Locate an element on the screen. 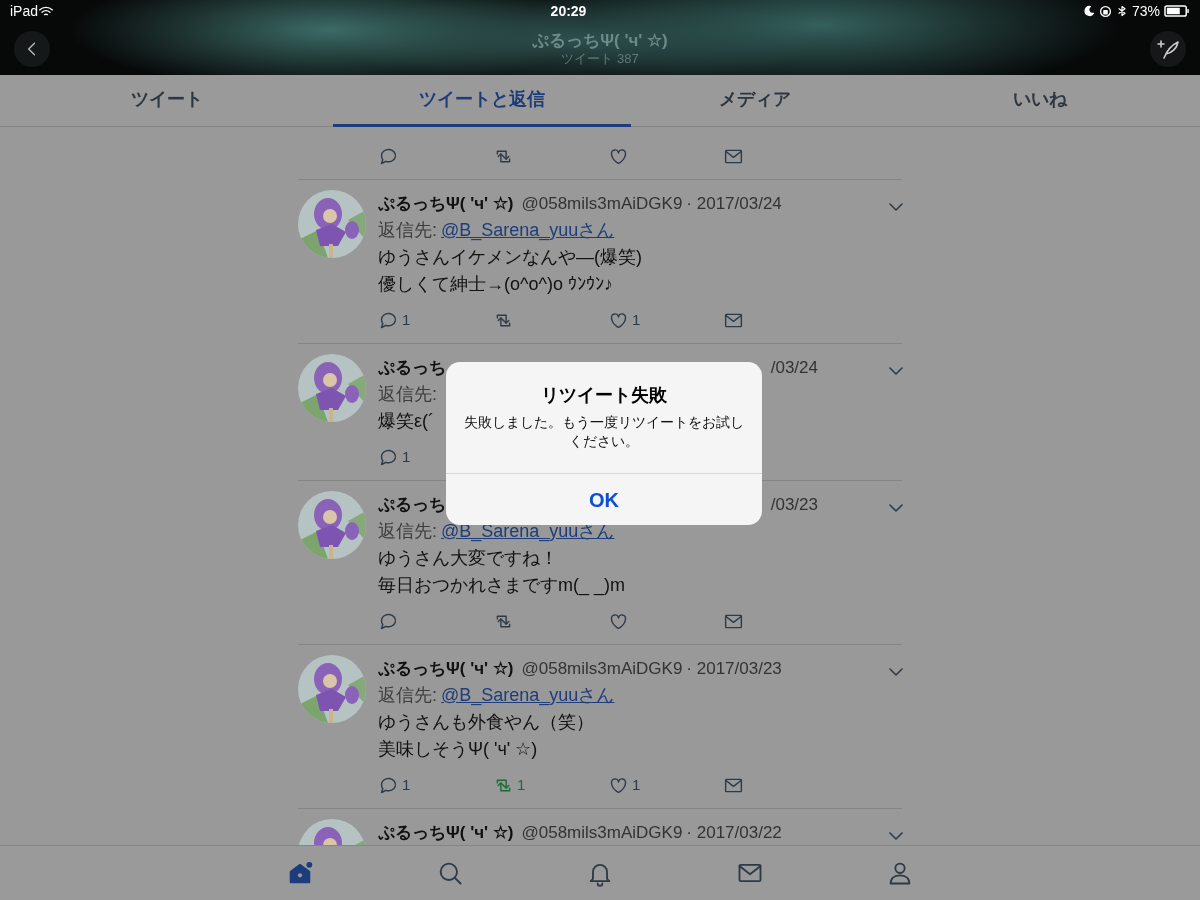 This screenshot has width=1200, height=900. tweet-text: 毎日おつかれさまですm(_ _)m is located at coordinates (501, 586).